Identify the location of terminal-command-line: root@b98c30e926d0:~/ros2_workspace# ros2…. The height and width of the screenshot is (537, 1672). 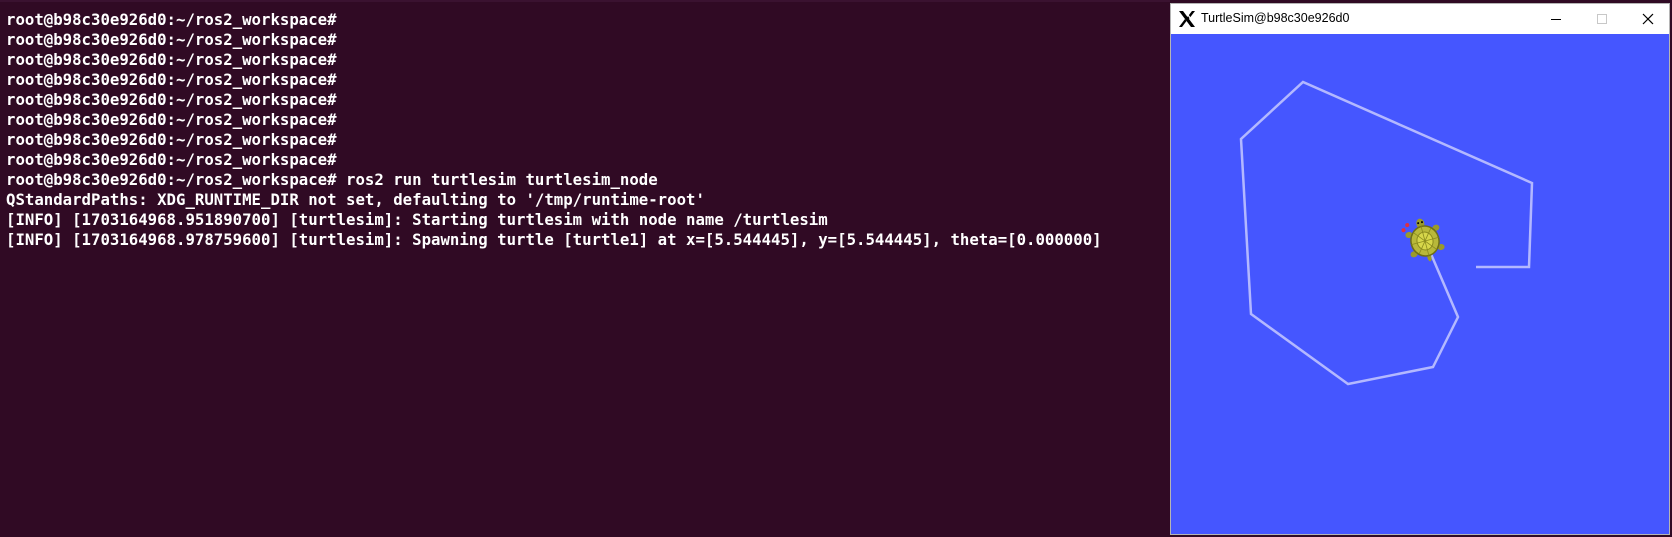
(332, 179).